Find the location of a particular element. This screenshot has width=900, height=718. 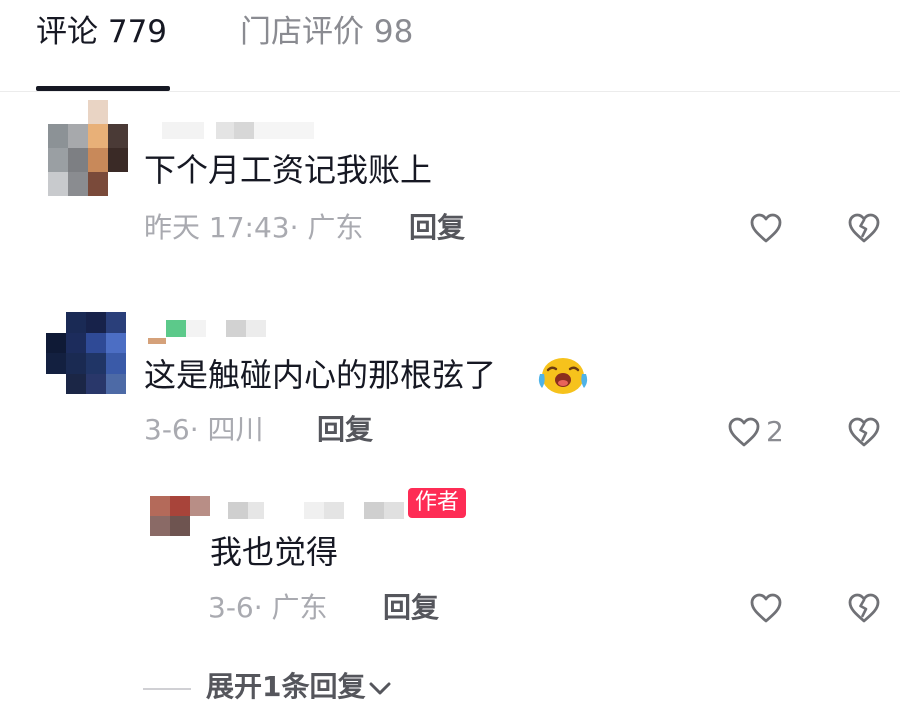

crying-face-emoji is located at coordinates (563, 376).